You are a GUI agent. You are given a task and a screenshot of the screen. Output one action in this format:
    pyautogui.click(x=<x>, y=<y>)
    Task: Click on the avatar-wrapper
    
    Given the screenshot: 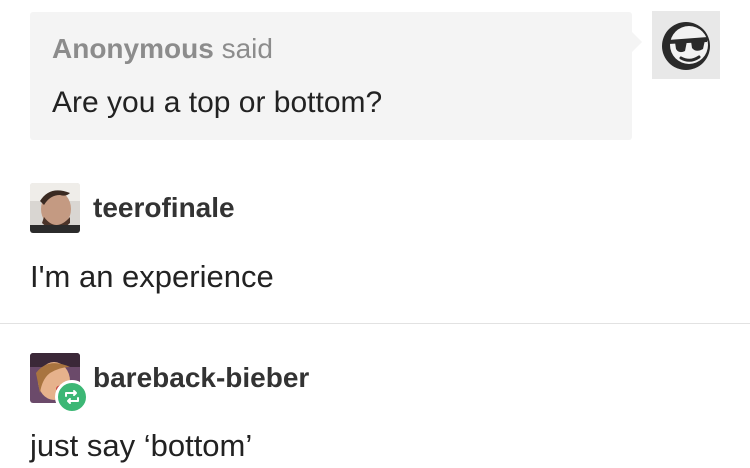 What is the action you would take?
    pyautogui.click(x=59, y=383)
    